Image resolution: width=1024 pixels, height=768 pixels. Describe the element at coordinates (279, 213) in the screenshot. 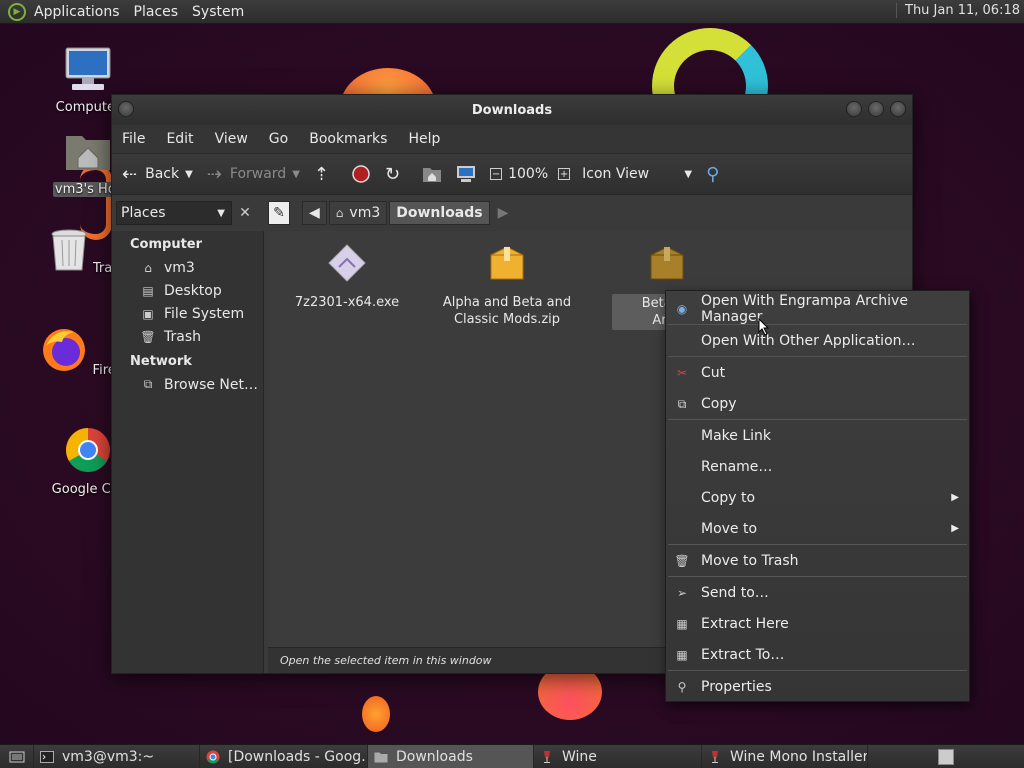

I see `toggle-location-entry-button: ✎` at that location.